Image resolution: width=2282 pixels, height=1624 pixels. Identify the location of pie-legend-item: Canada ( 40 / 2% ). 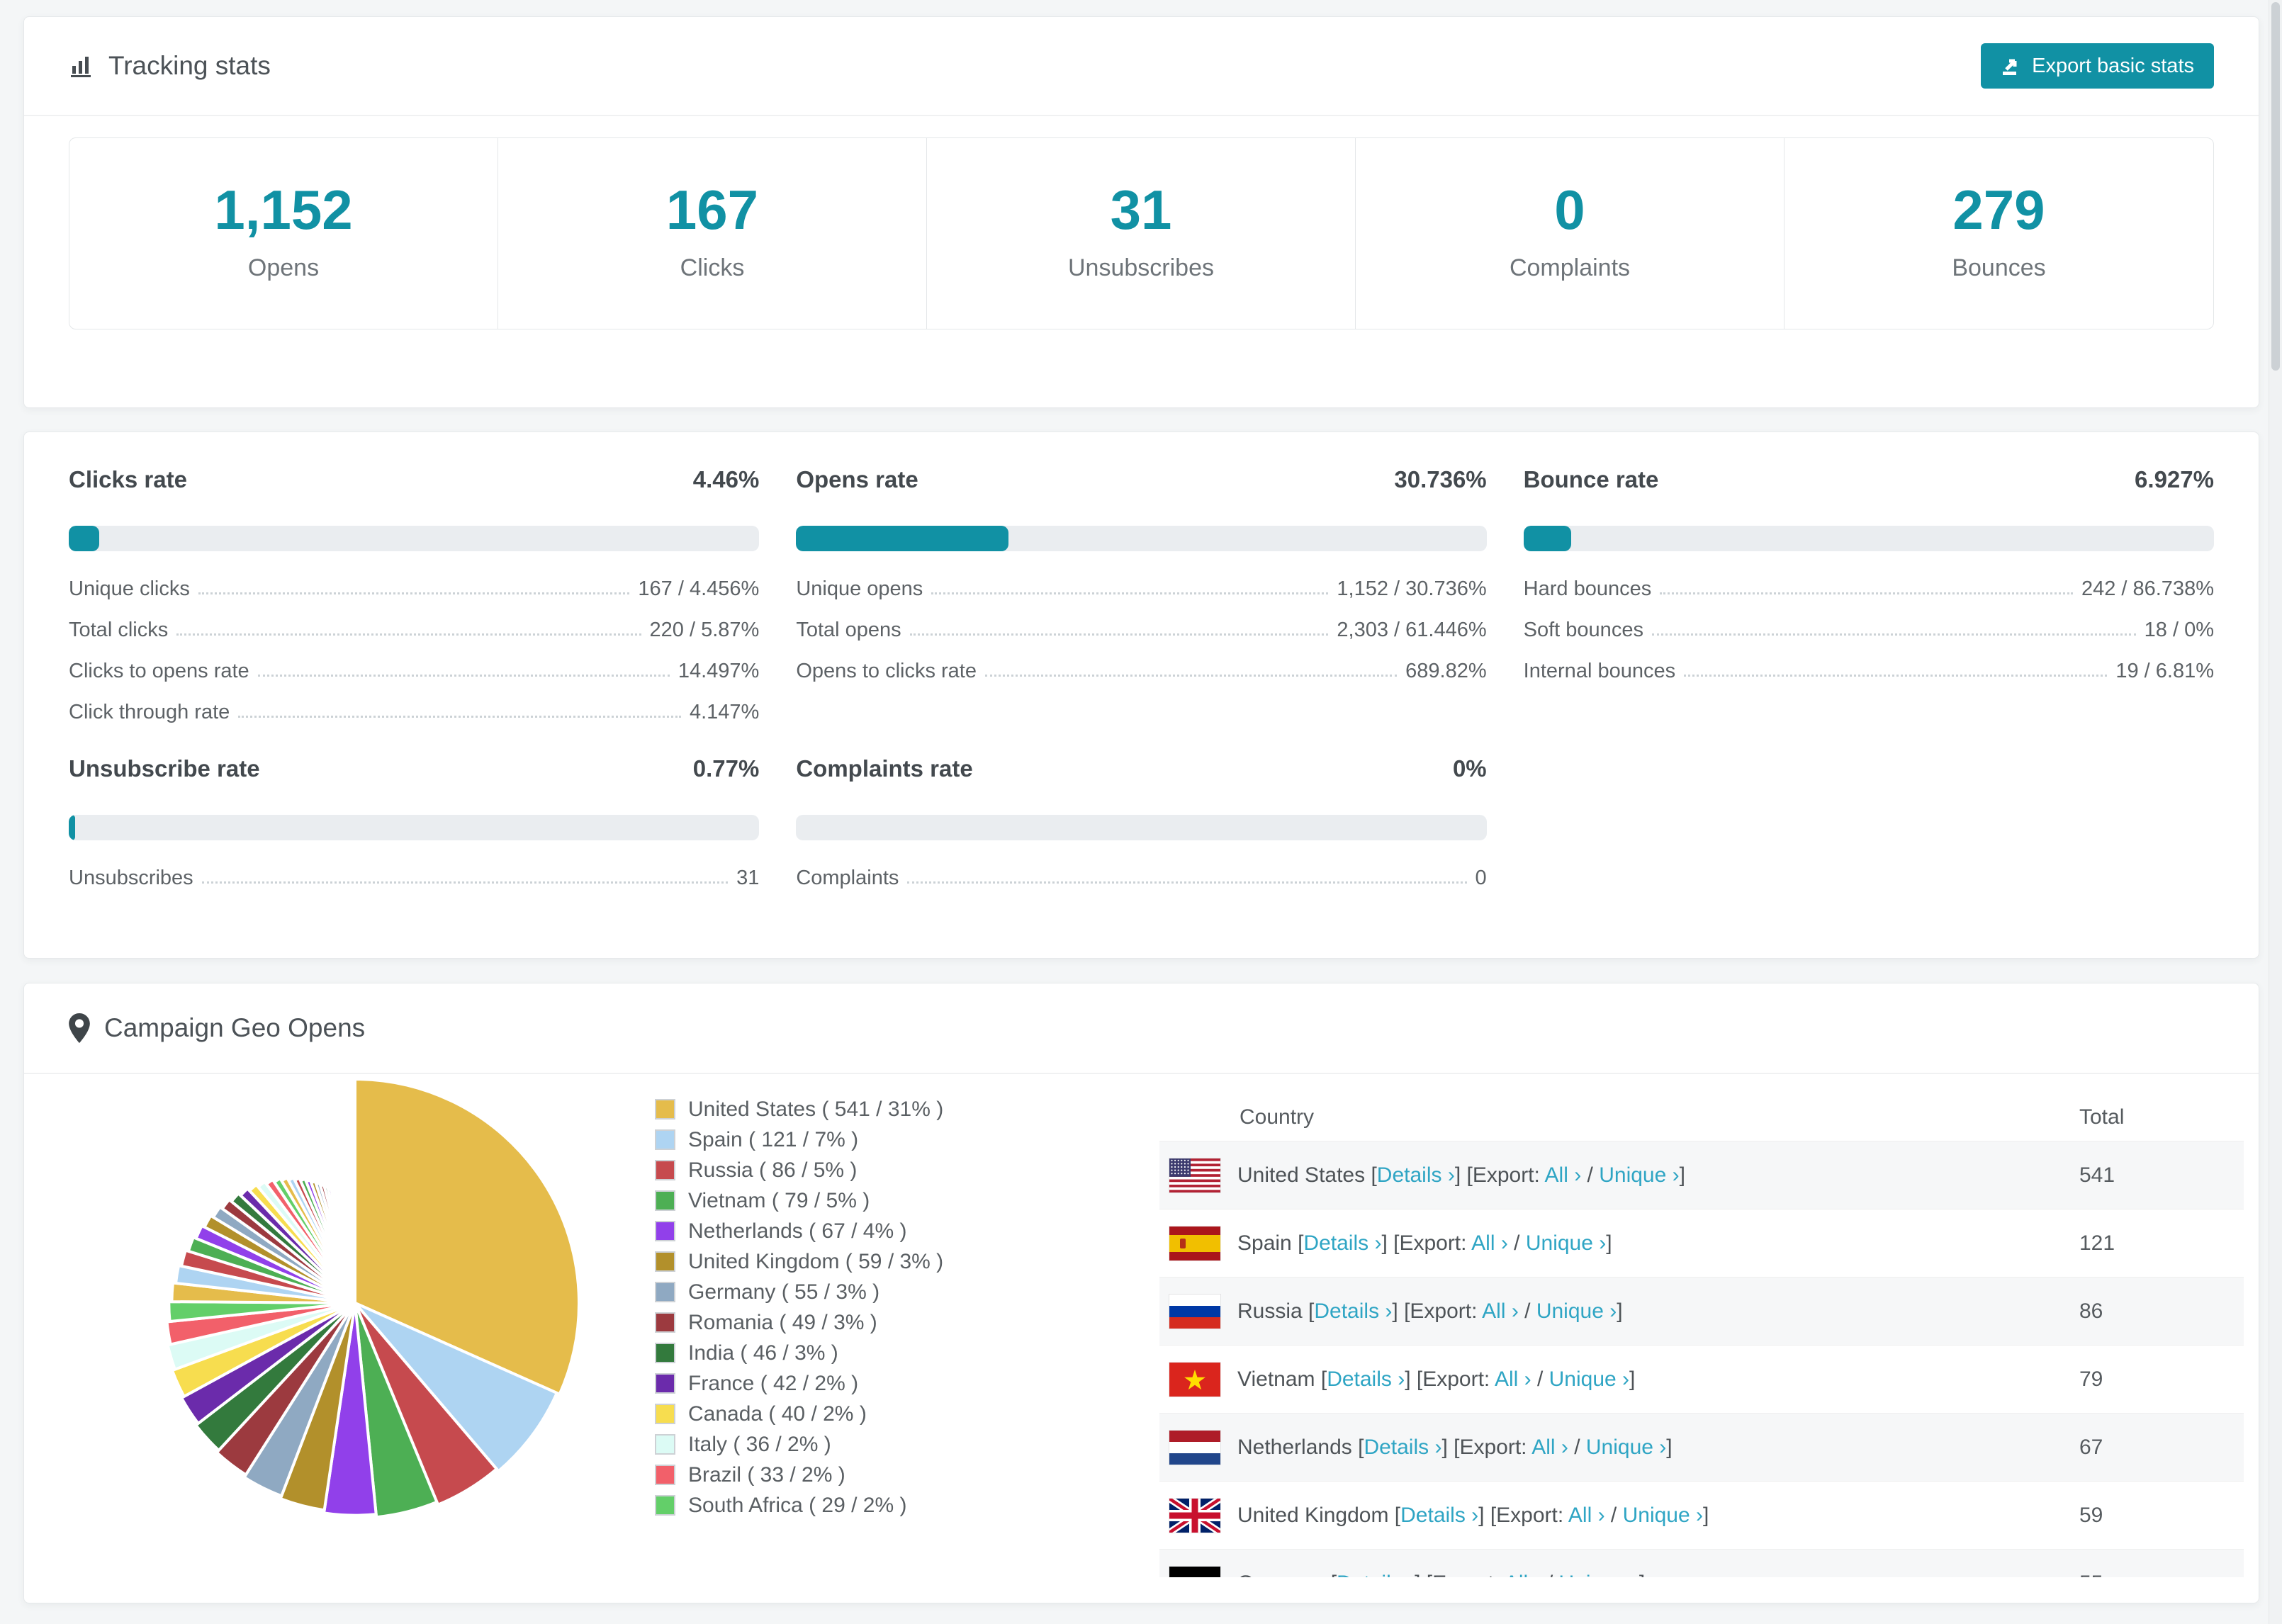
(903, 1414).